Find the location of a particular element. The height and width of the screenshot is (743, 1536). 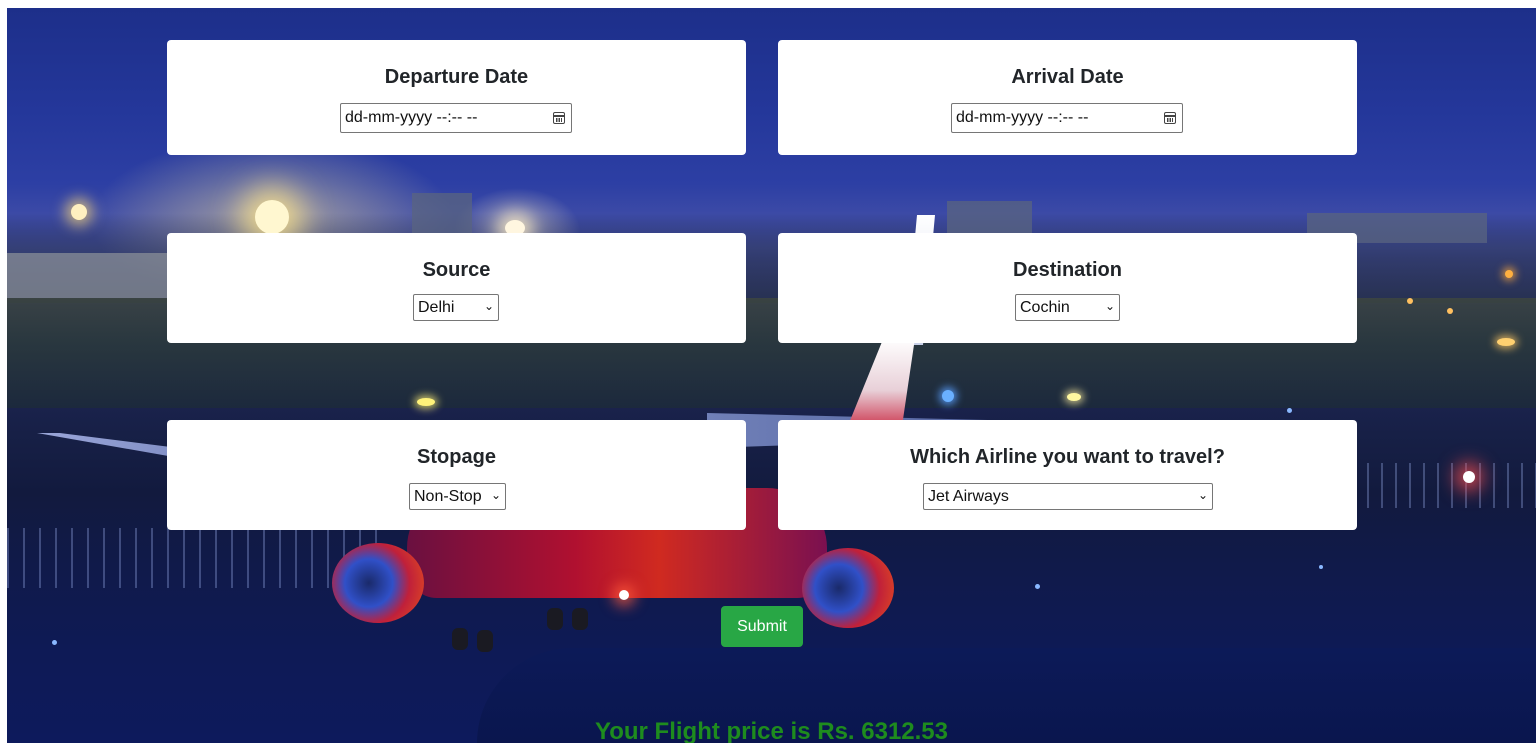

arrival-date-input: dd-mm-yyyy --:-- -- is located at coordinates (1067, 118).